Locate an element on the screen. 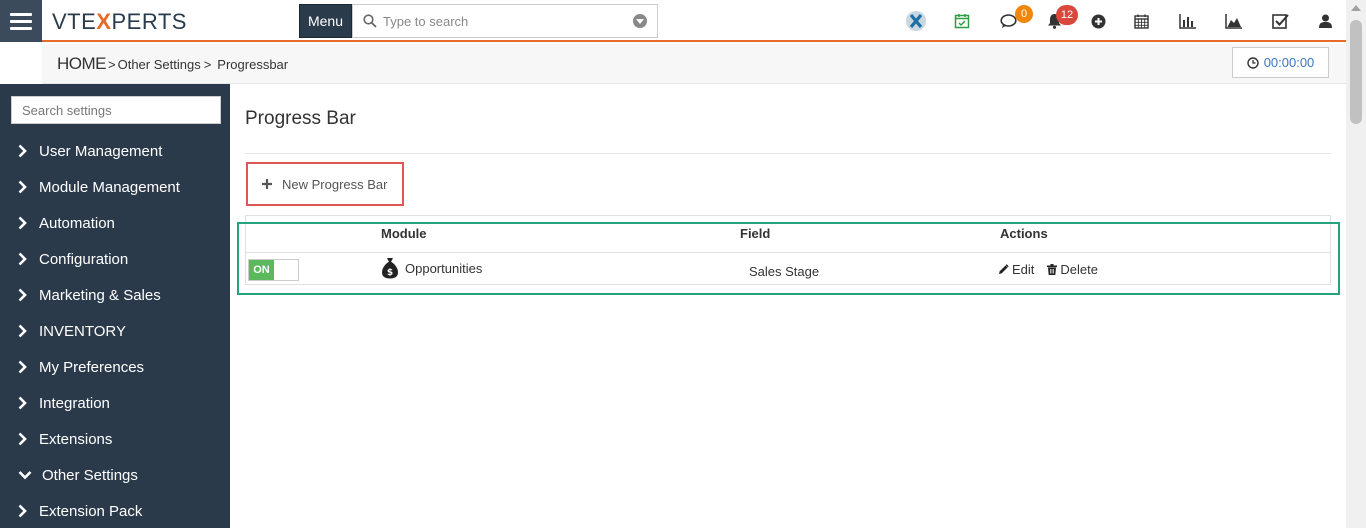  calendar-check-icon is located at coordinates (962, 21).